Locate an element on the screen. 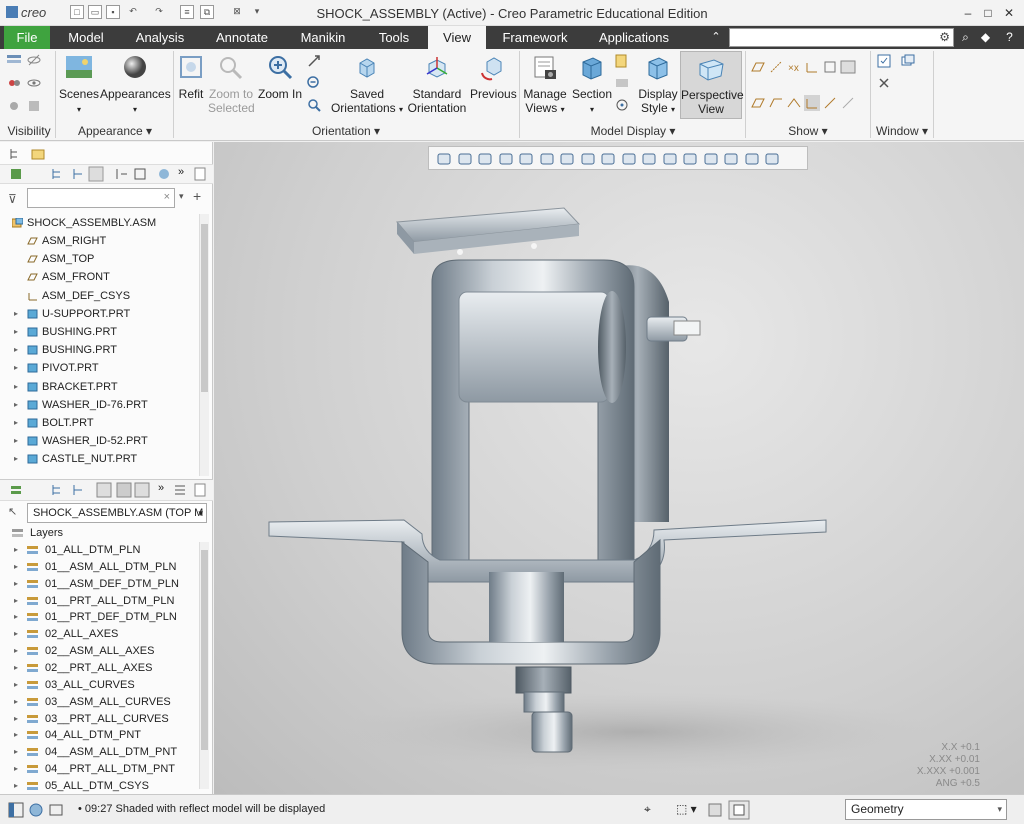 The height and width of the screenshot is (824, 1024). castle-nut is located at coordinates (543, 680).